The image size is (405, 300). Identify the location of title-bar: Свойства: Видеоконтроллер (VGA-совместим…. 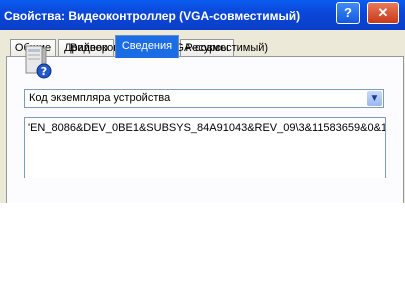
(202, 15).